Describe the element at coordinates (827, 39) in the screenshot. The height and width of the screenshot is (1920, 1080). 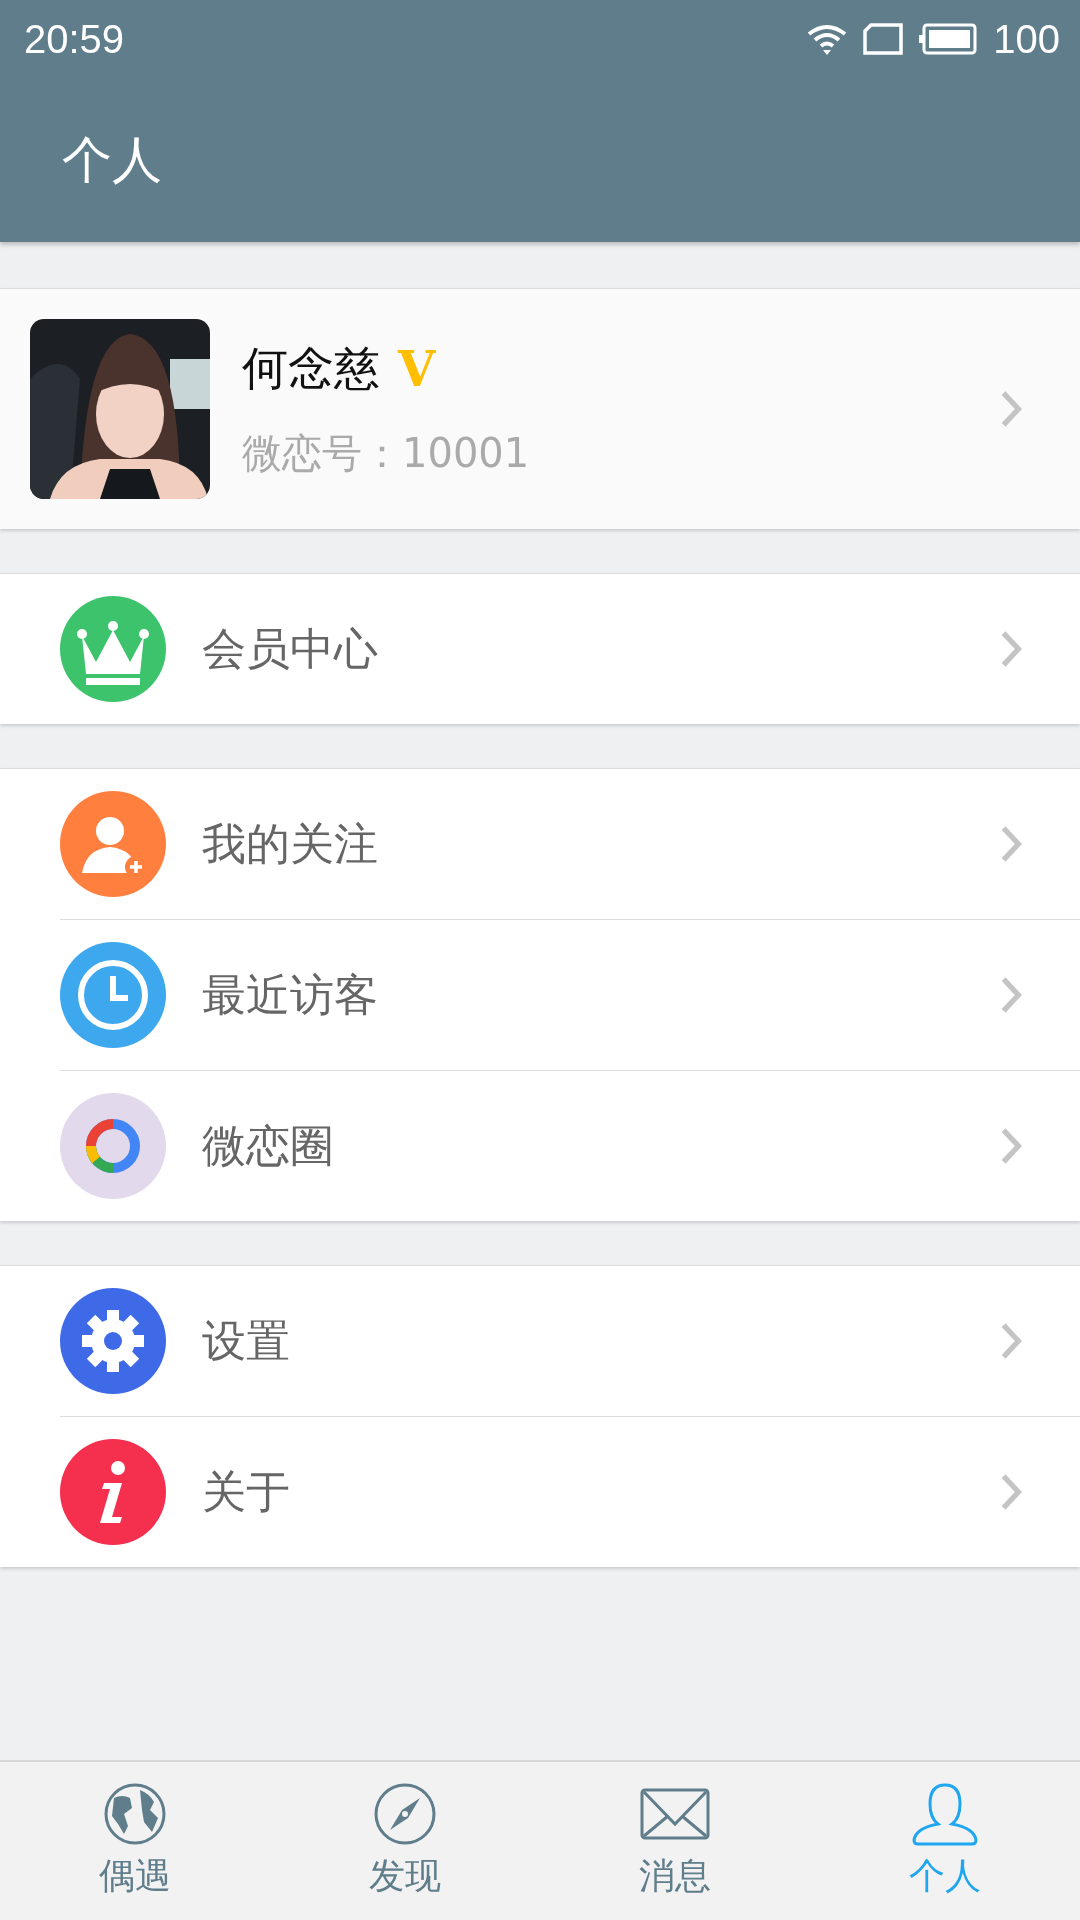
I see `wifi-icon` at that location.